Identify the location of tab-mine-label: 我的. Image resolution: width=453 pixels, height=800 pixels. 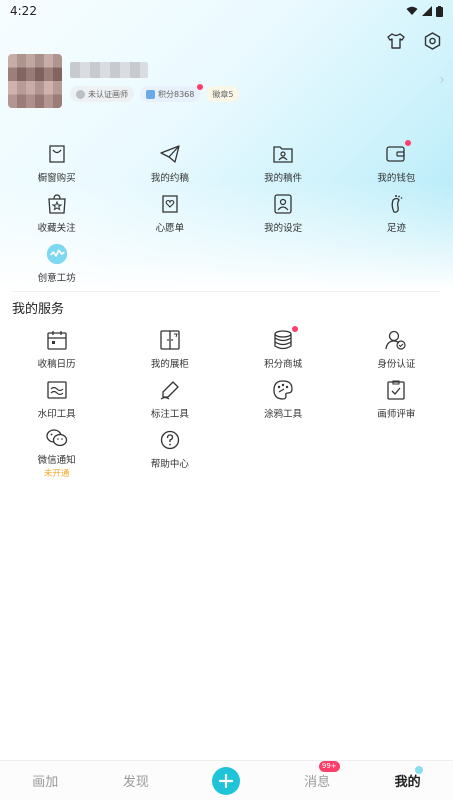
(407, 782).